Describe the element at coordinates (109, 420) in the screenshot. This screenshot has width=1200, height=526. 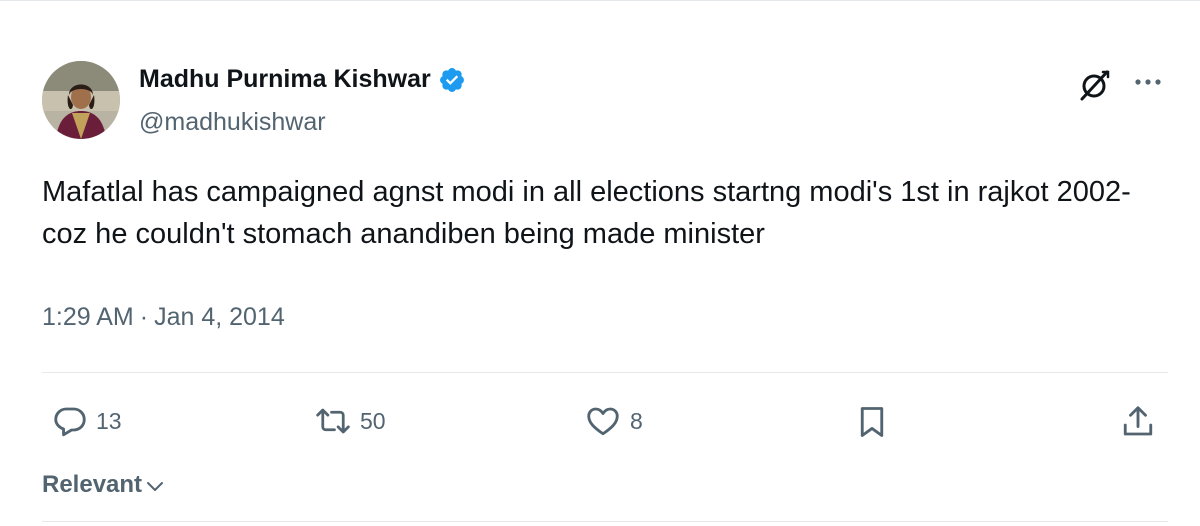
I see `reply-count: 13` at that location.